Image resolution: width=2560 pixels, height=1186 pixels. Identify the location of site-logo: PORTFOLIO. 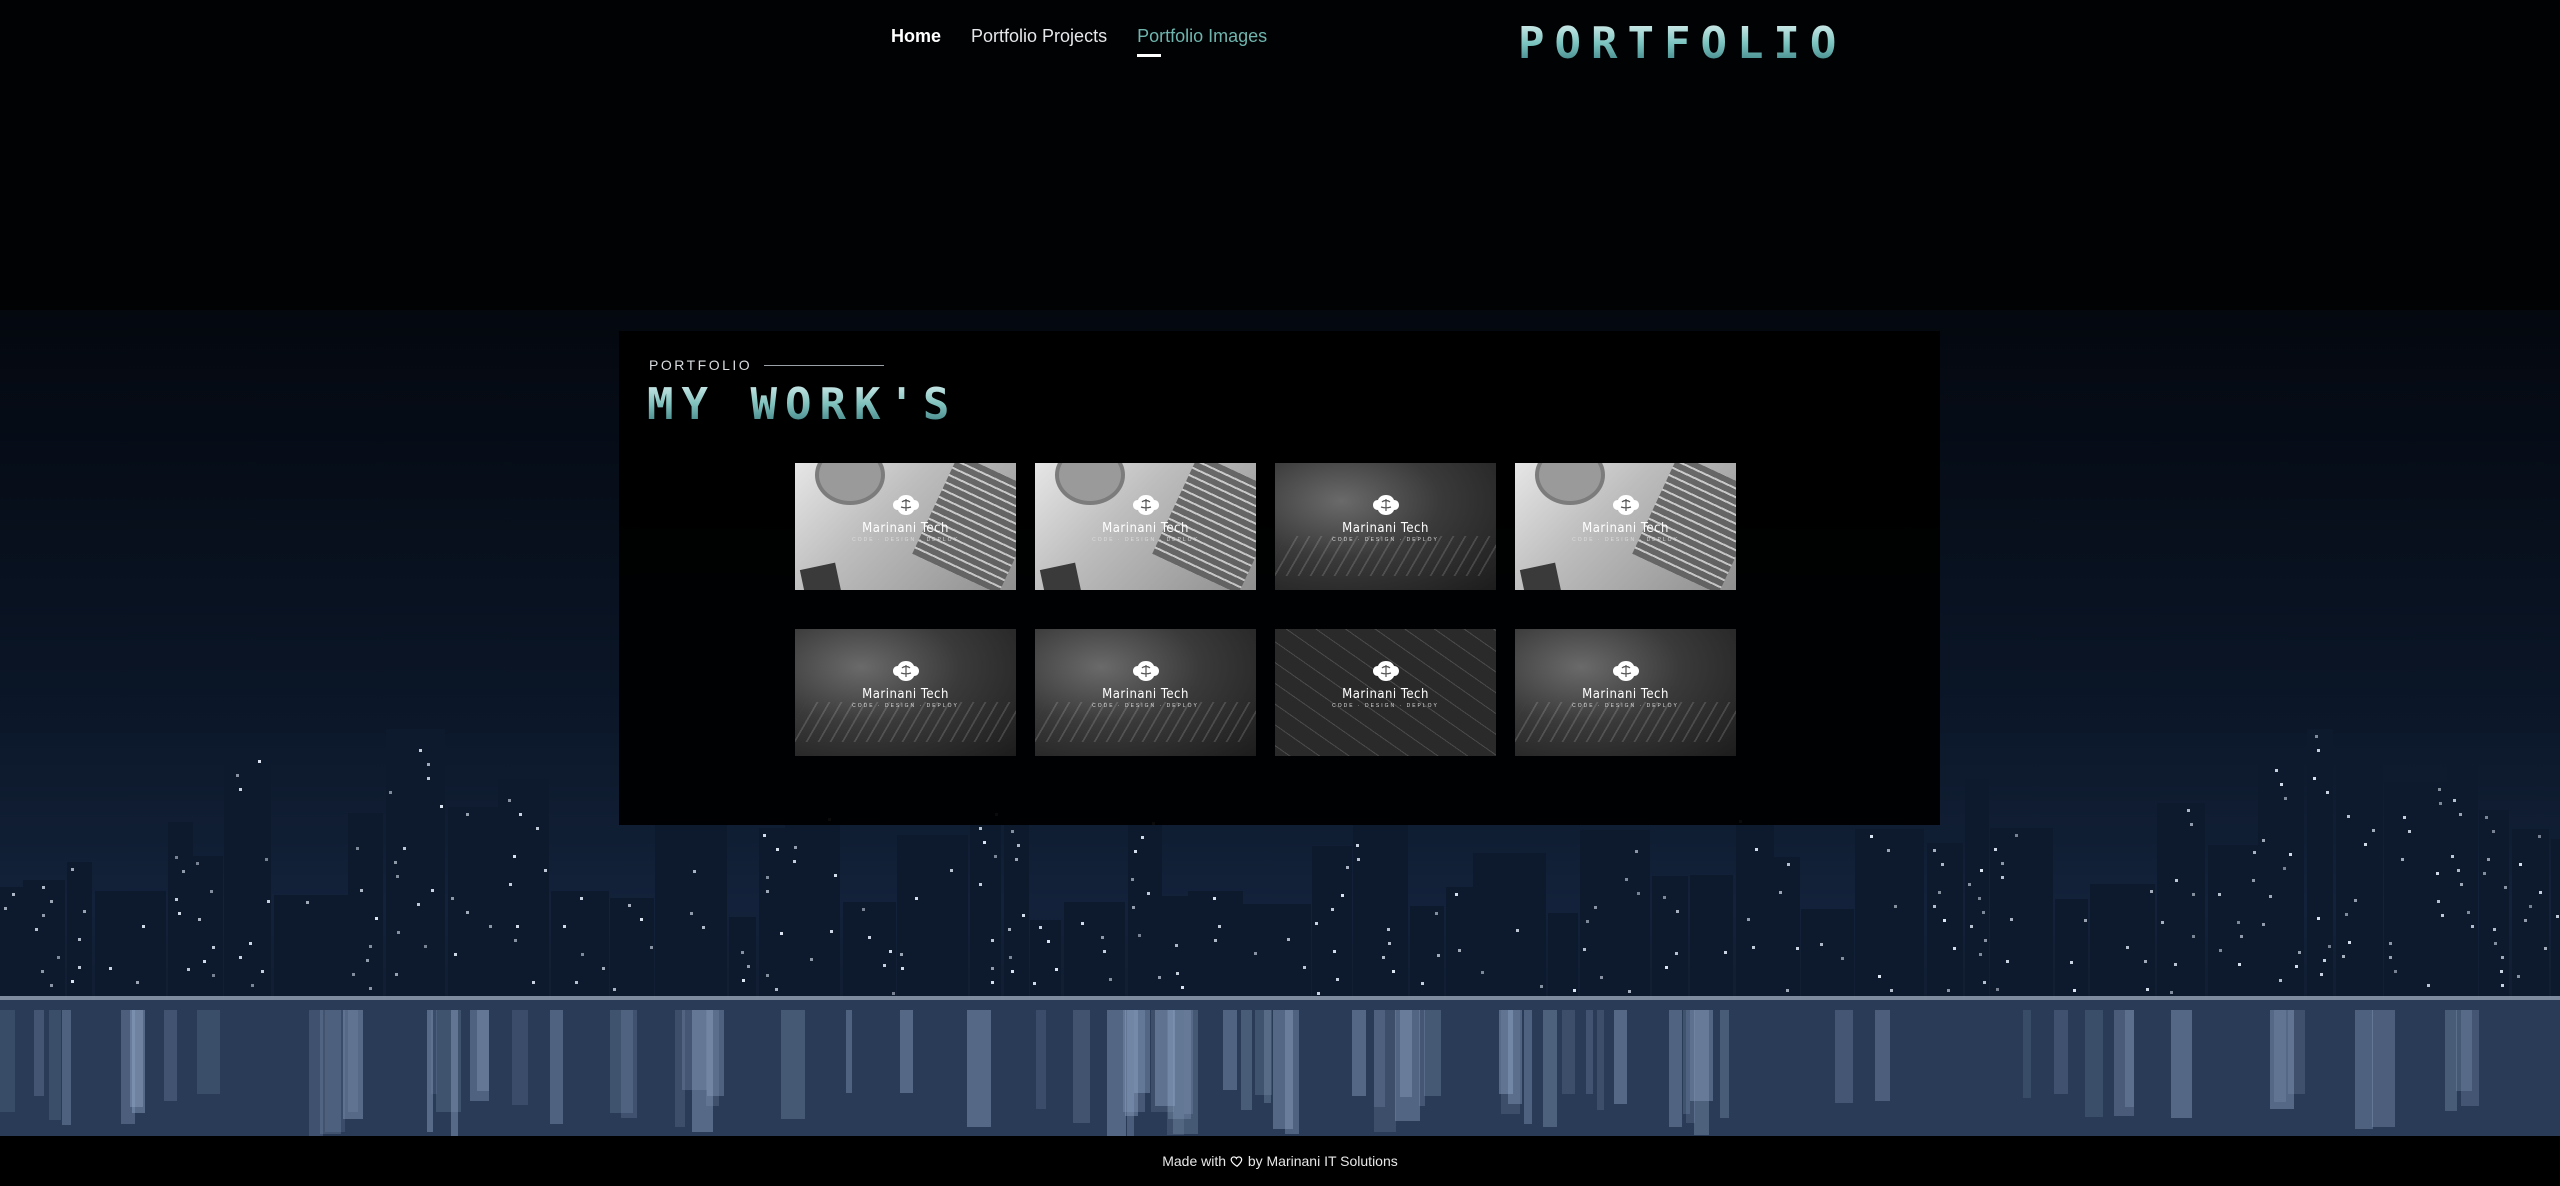
(1682, 43).